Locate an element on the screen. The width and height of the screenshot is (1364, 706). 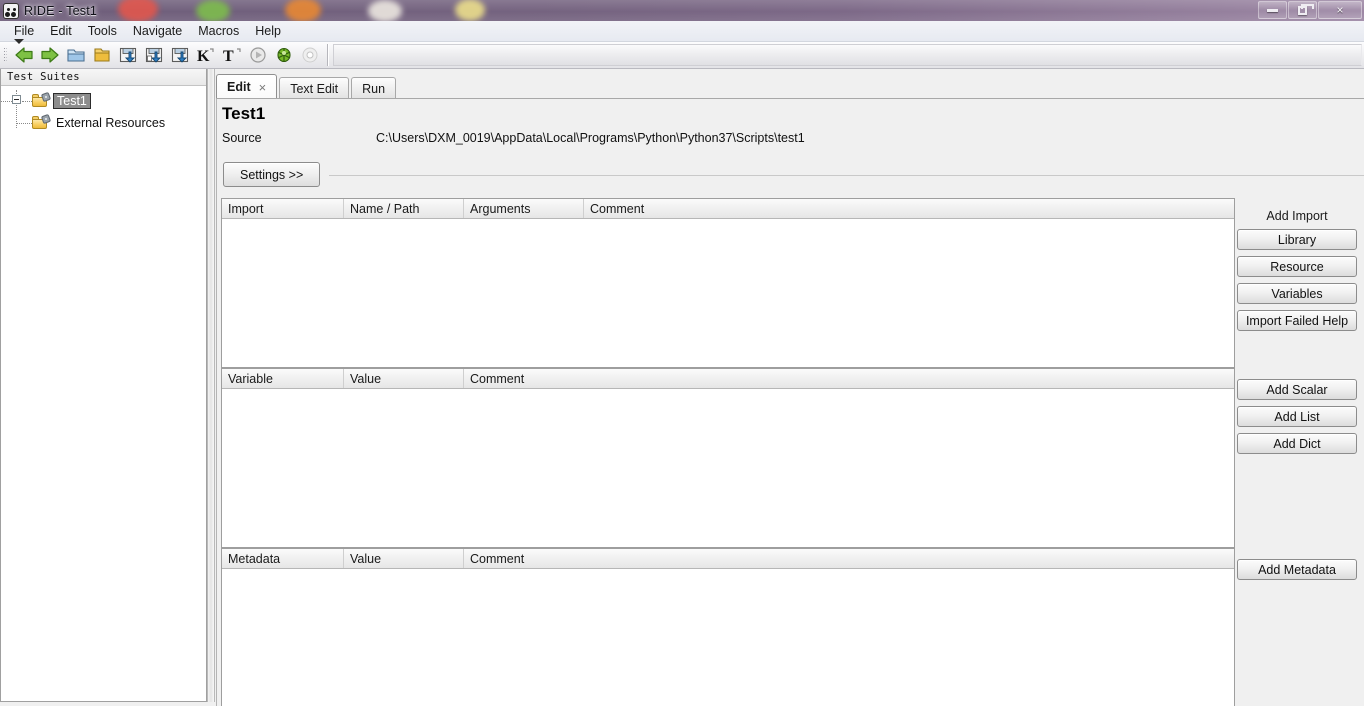
minimize-button is located at coordinates (1272, 10).